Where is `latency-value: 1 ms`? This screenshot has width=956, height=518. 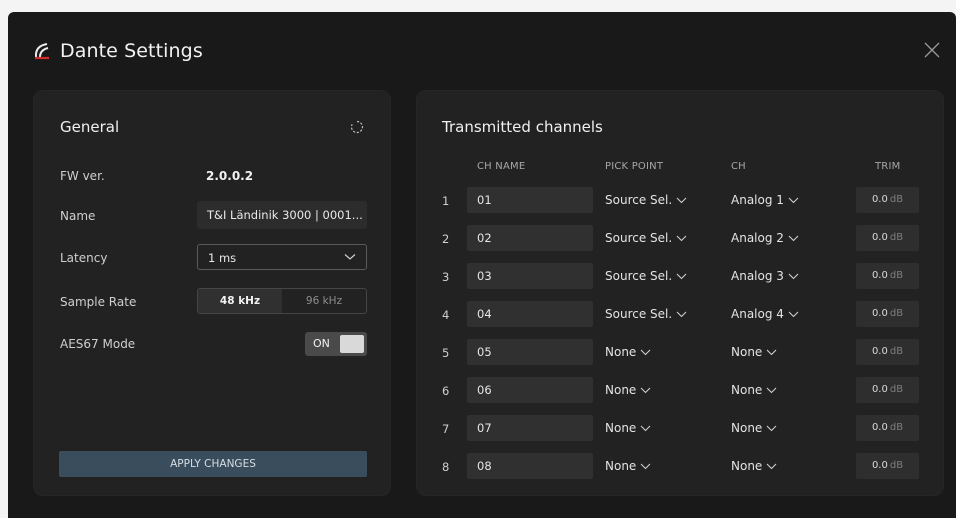 latency-value: 1 ms is located at coordinates (222, 258).